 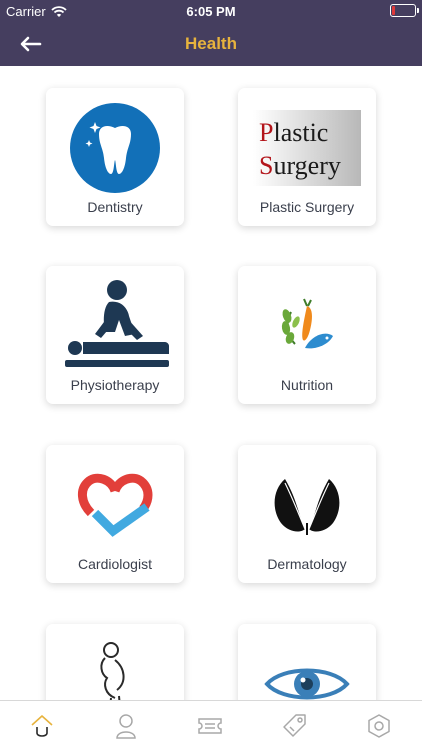 I want to click on profile-icon, so click(x=126, y=726).